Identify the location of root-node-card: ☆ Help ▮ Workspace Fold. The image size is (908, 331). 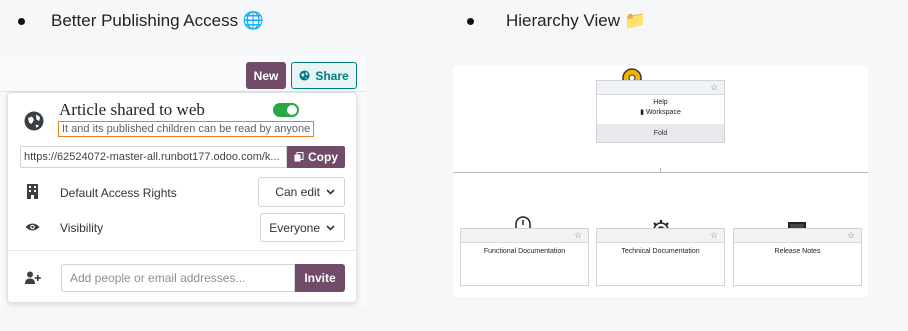
(660, 111).